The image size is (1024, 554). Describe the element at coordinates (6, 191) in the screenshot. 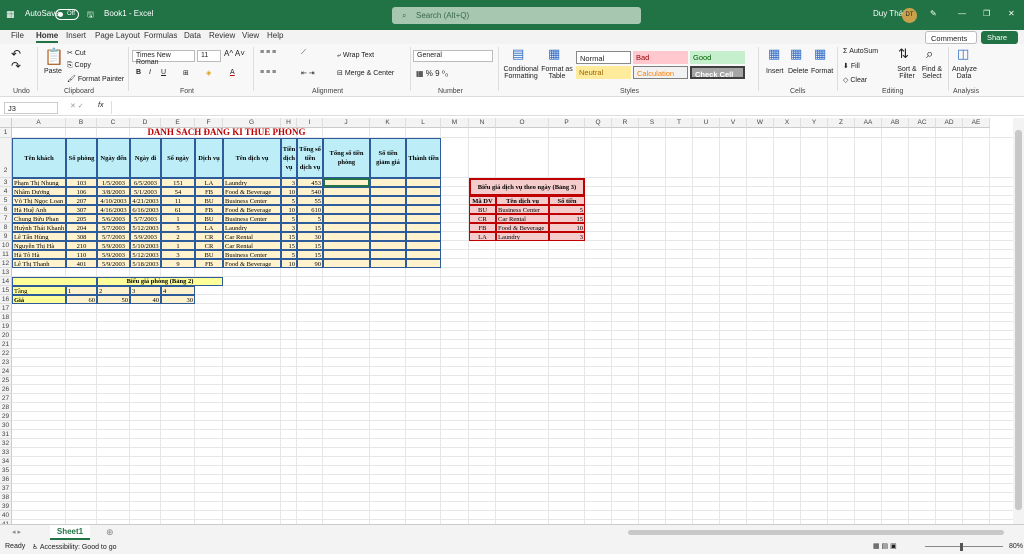

I see `row-header-4: 4` at that location.